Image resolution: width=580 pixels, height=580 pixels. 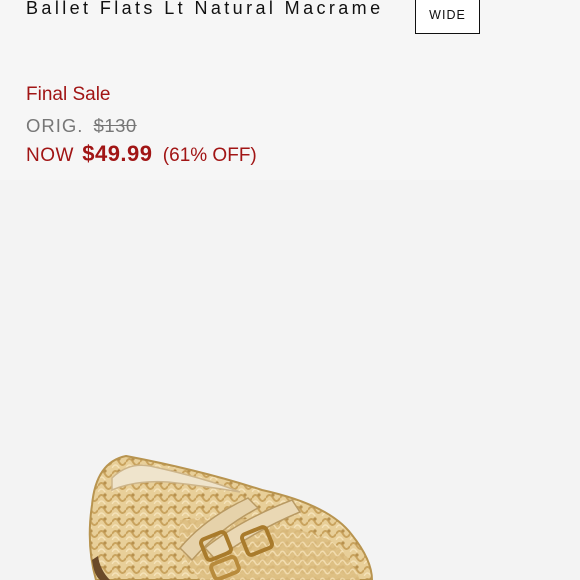 I want to click on sale-price-label: NOW, so click(x=50, y=155).